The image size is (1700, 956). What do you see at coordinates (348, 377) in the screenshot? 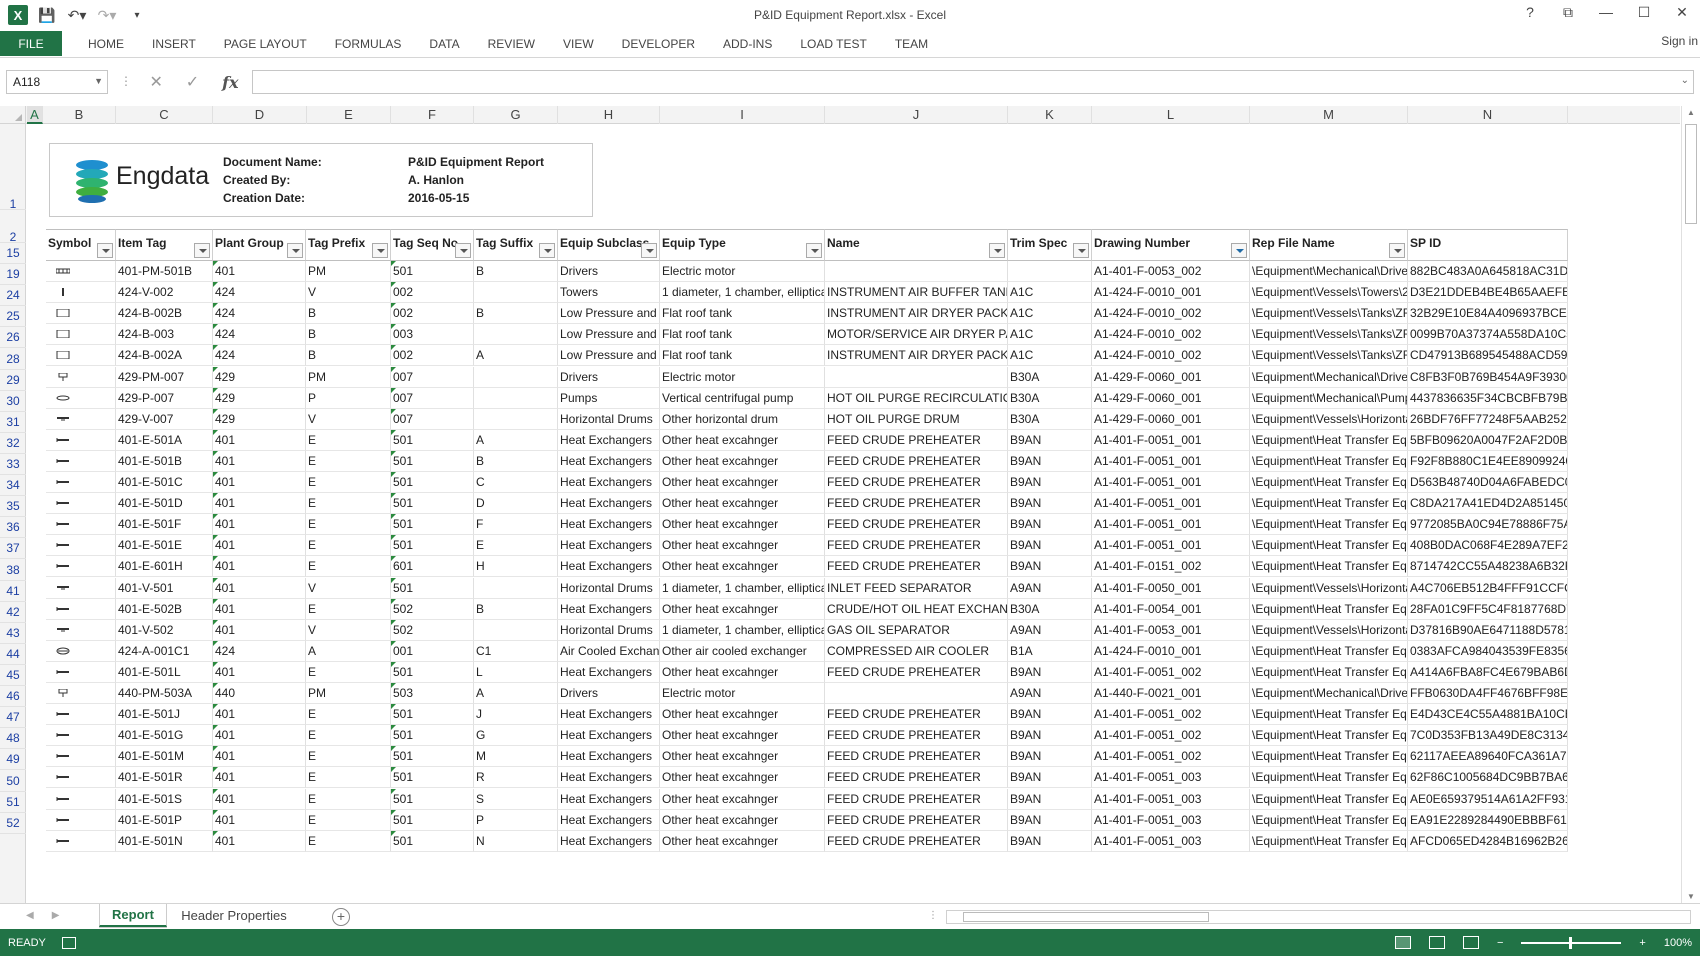
I see `cell-tag-prefix: PM` at bounding box center [348, 377].